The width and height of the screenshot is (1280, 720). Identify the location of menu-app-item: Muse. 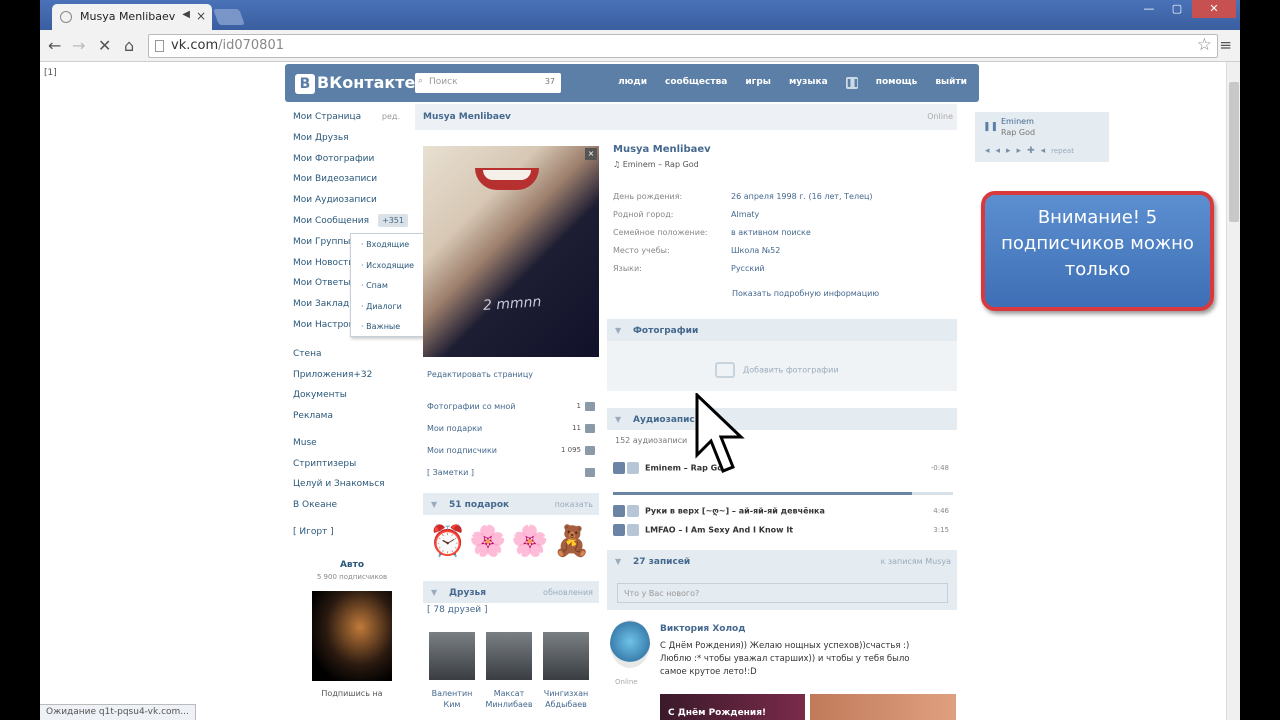
(350, 448).